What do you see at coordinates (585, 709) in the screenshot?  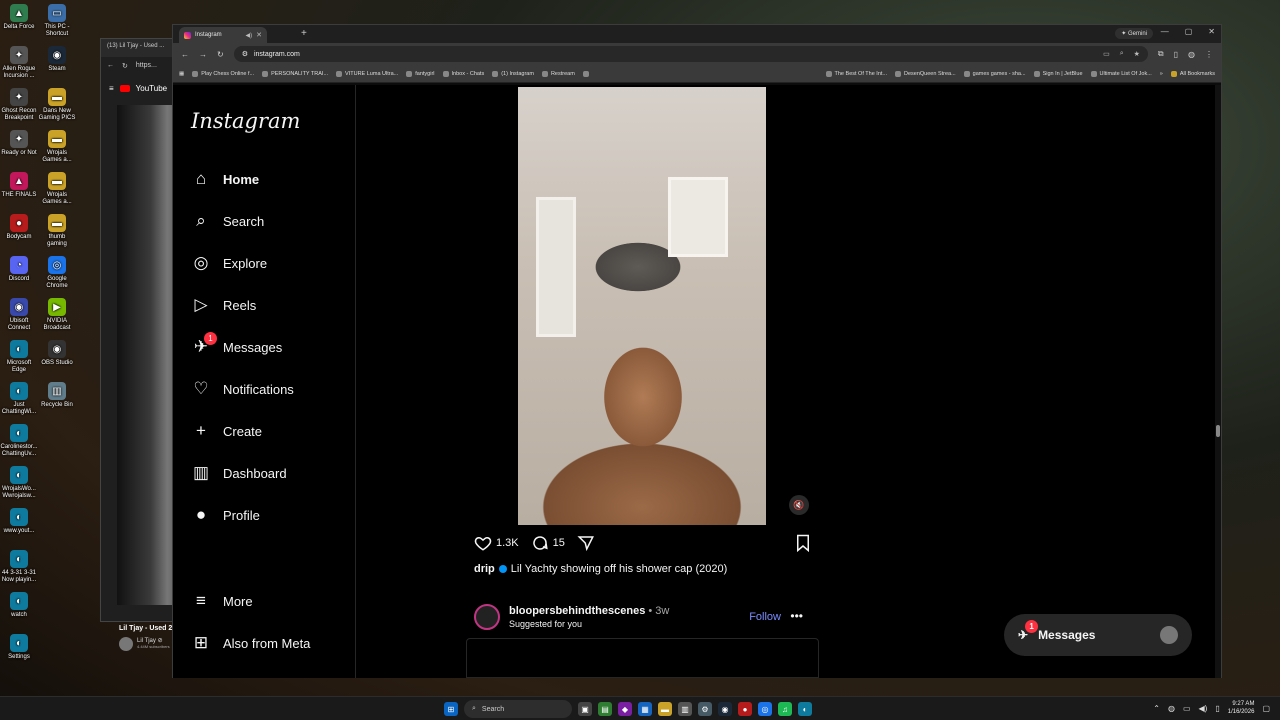 I see `task-view-icon: ▣` at bounding box center [585, 709].